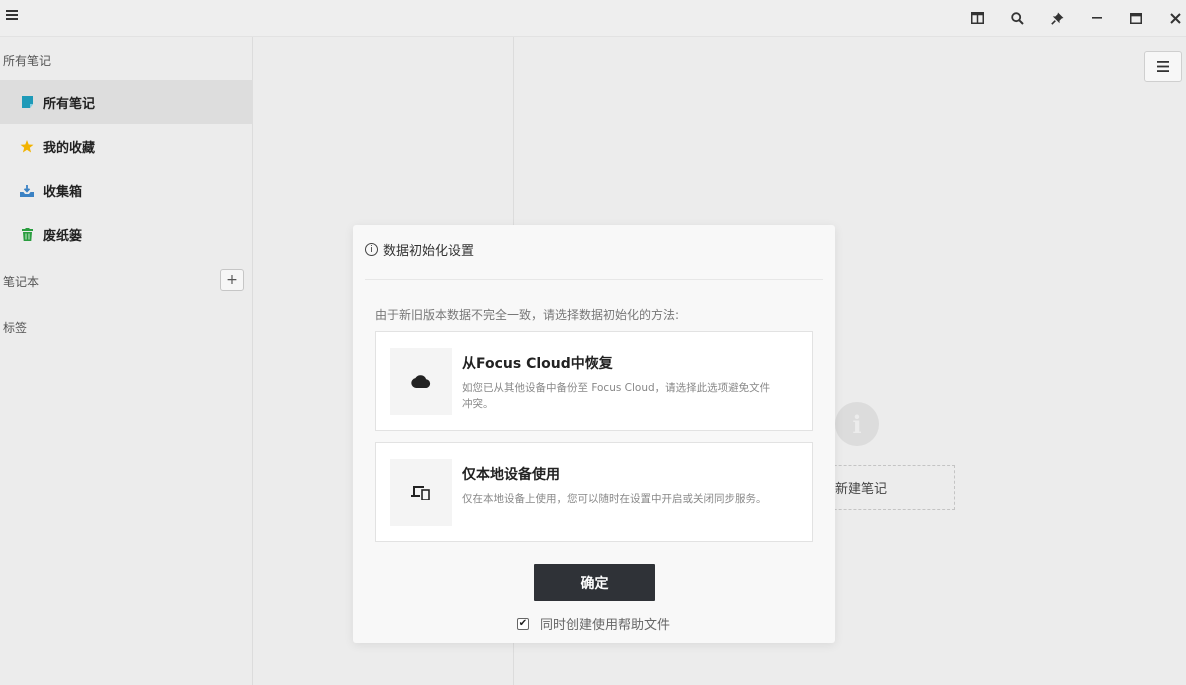 The width and height of the screenshot is (1186, 685). I want to click on sidebar-item-label: 废纸篓, so click(63, 236).